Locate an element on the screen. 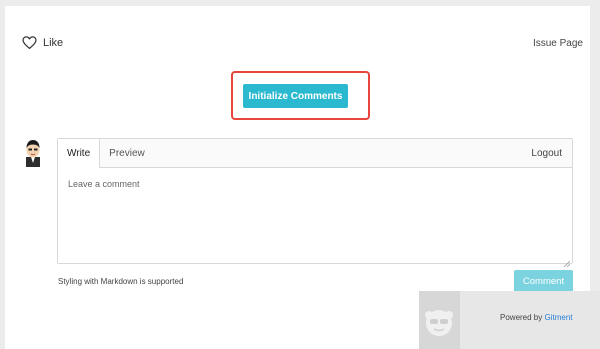 Image resolution: width=600 pixels, height=349 pixels. resize-grip-icon is located at coordinates (567, 261).